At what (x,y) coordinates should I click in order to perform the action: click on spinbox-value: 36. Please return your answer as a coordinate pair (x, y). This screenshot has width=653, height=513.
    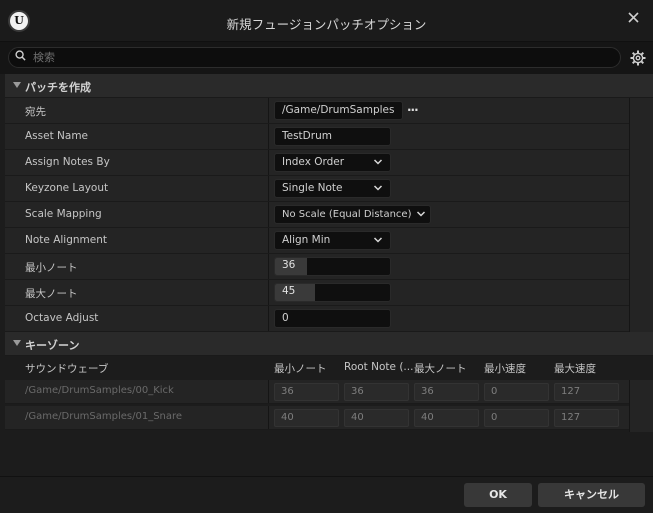
    Looking at the image, I should click on (289, 265).